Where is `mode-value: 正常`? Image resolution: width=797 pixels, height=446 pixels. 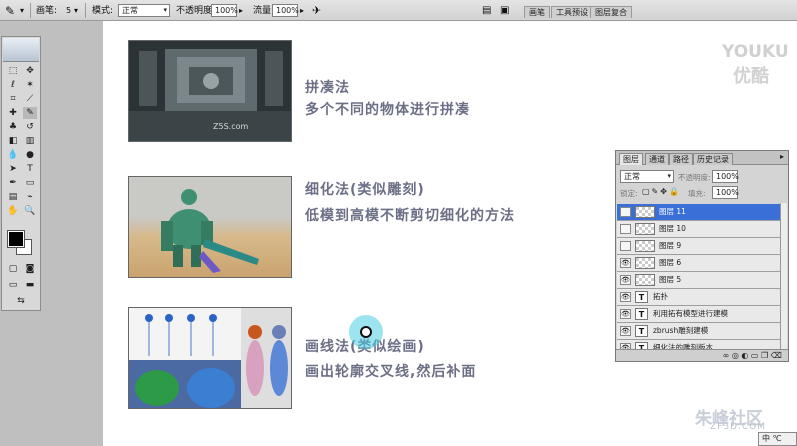
mode-value: 正常 is located at coordinates (130, 10).